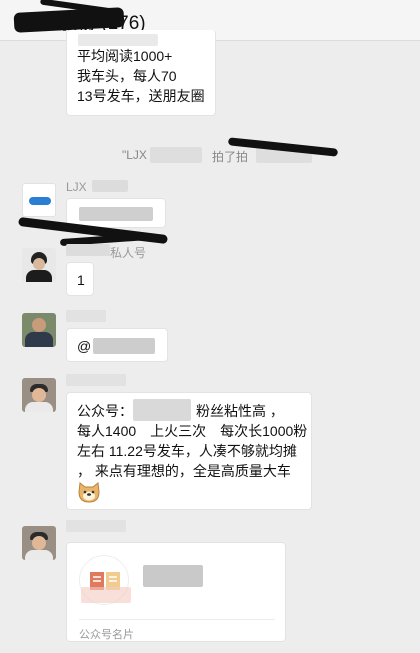  Describe the element at coordinates (125, 56) in the screenshot. I see `message-line: 平均阅读1000+` at that location.